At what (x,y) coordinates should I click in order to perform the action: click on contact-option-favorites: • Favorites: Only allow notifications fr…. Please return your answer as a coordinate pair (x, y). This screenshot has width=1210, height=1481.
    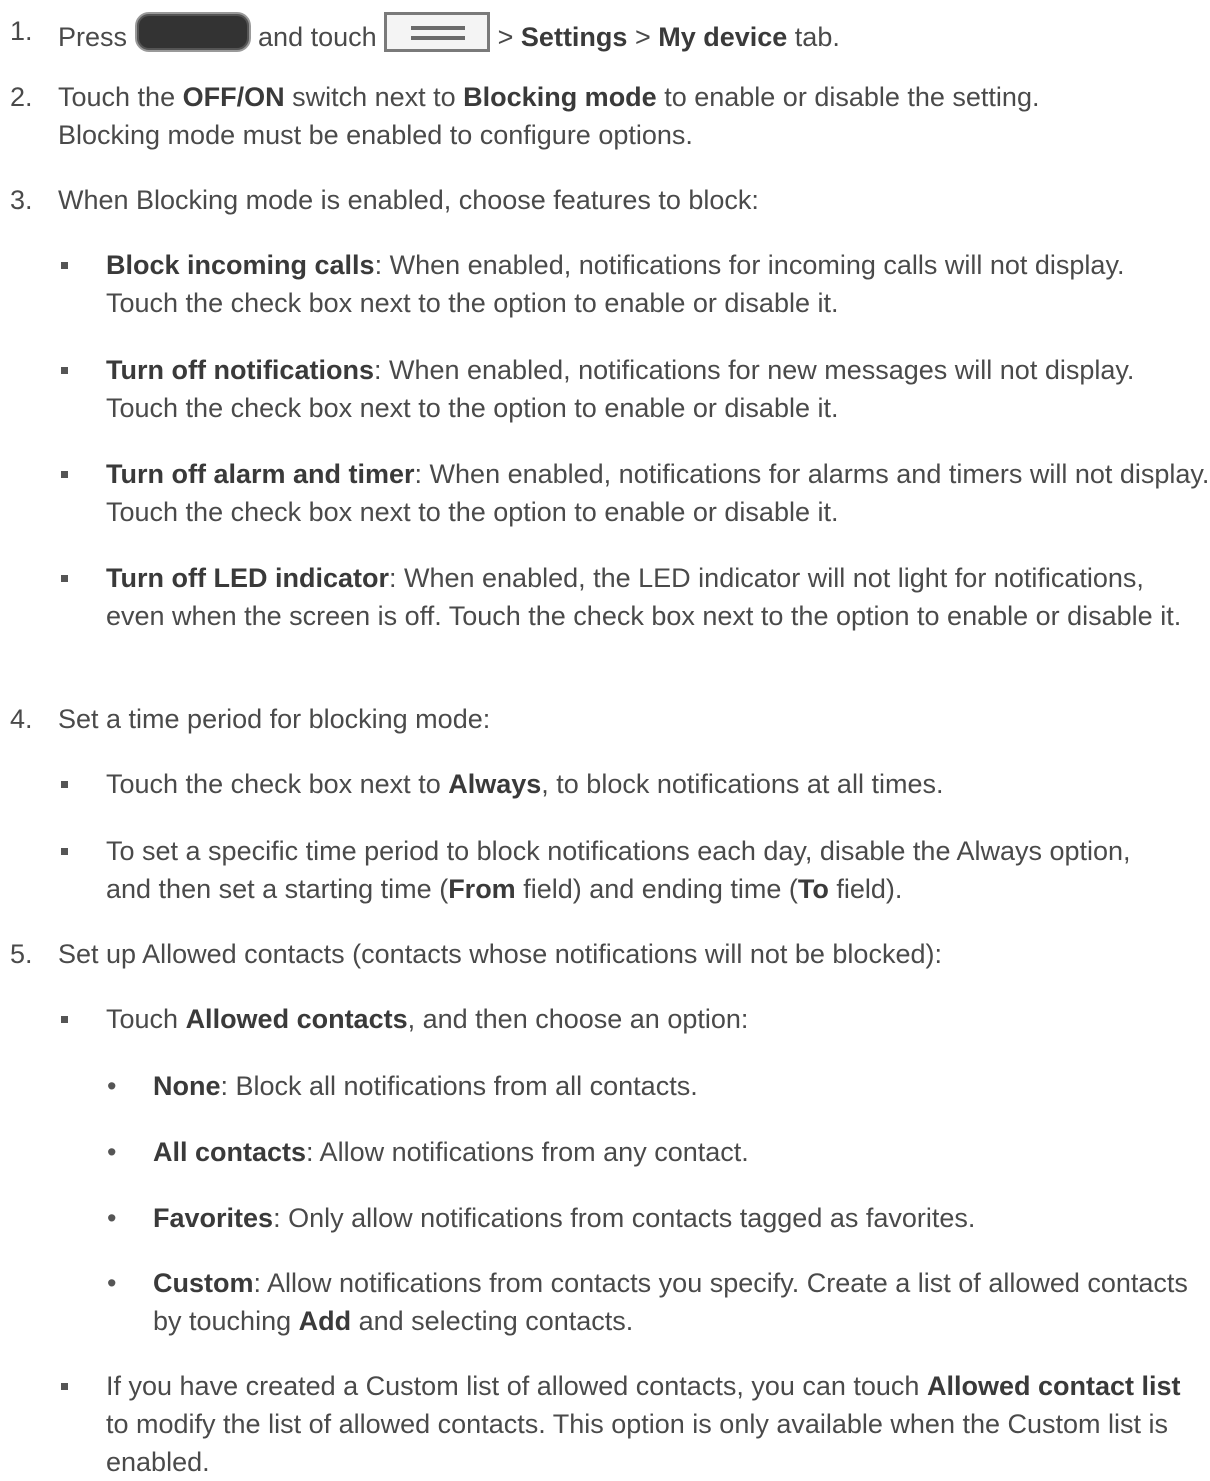
    Looking at the image, I should click on (605, 1218).